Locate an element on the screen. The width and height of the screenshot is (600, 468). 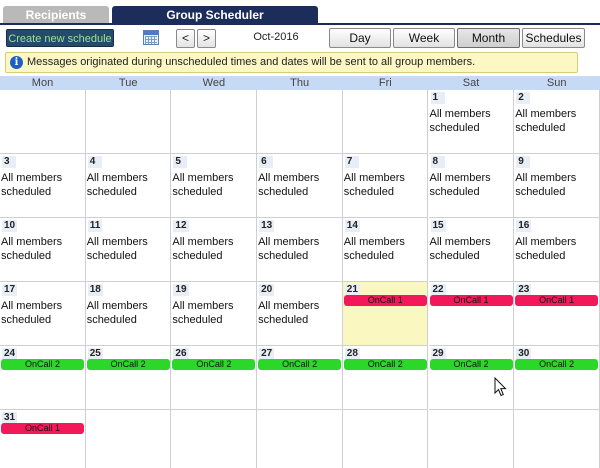
day-cell: 8 All members scheduled is located at coordinates (471, 186).